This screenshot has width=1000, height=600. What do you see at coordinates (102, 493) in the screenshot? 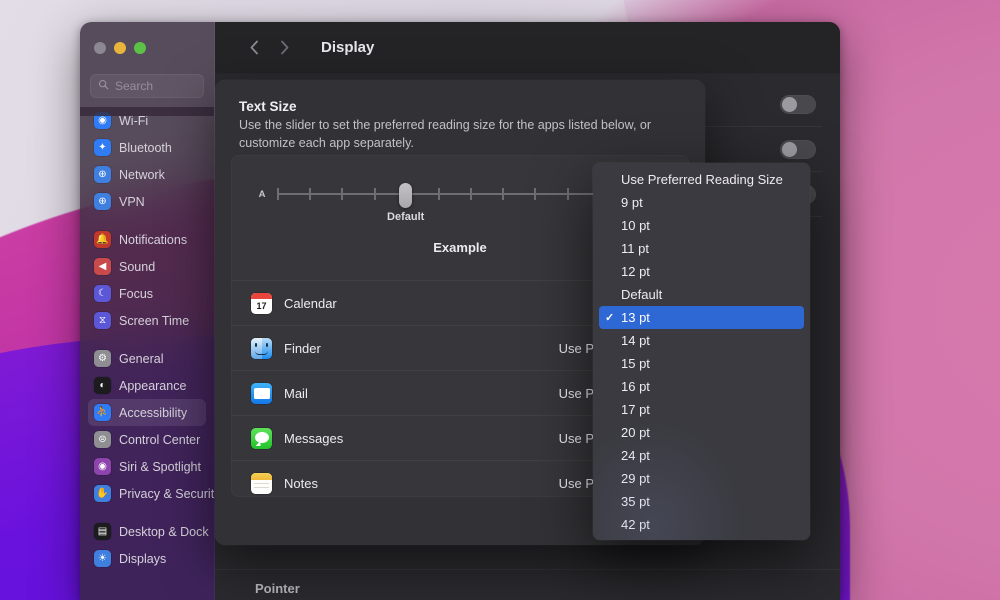
I see `privacy-icon: ✋` at bounding box center [102, 493].